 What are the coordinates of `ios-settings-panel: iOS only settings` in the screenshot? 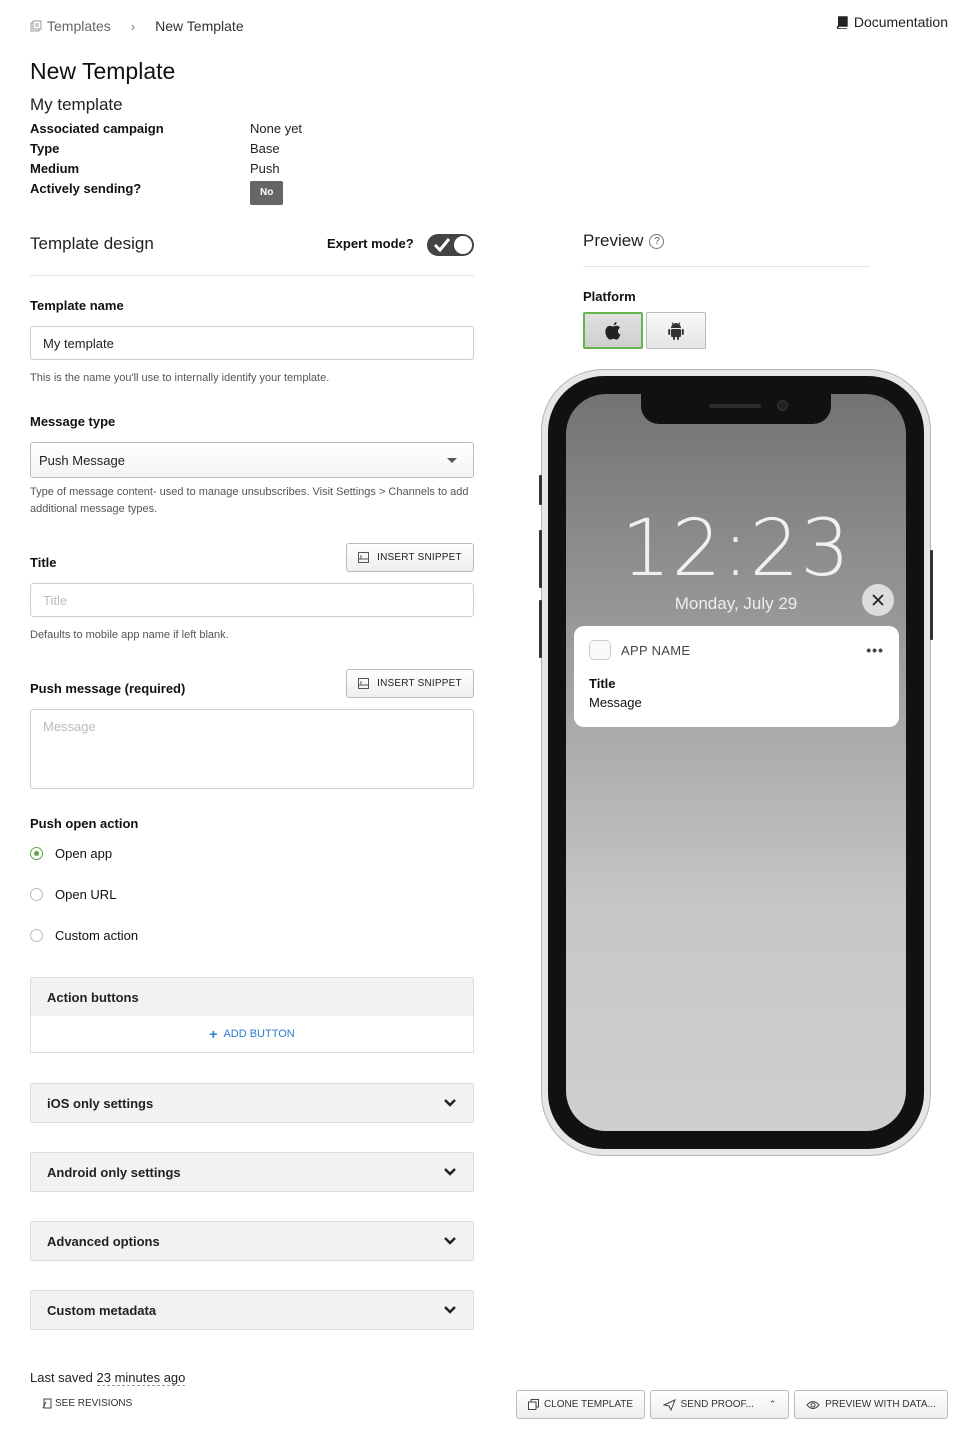 It's located at (252, 1103).